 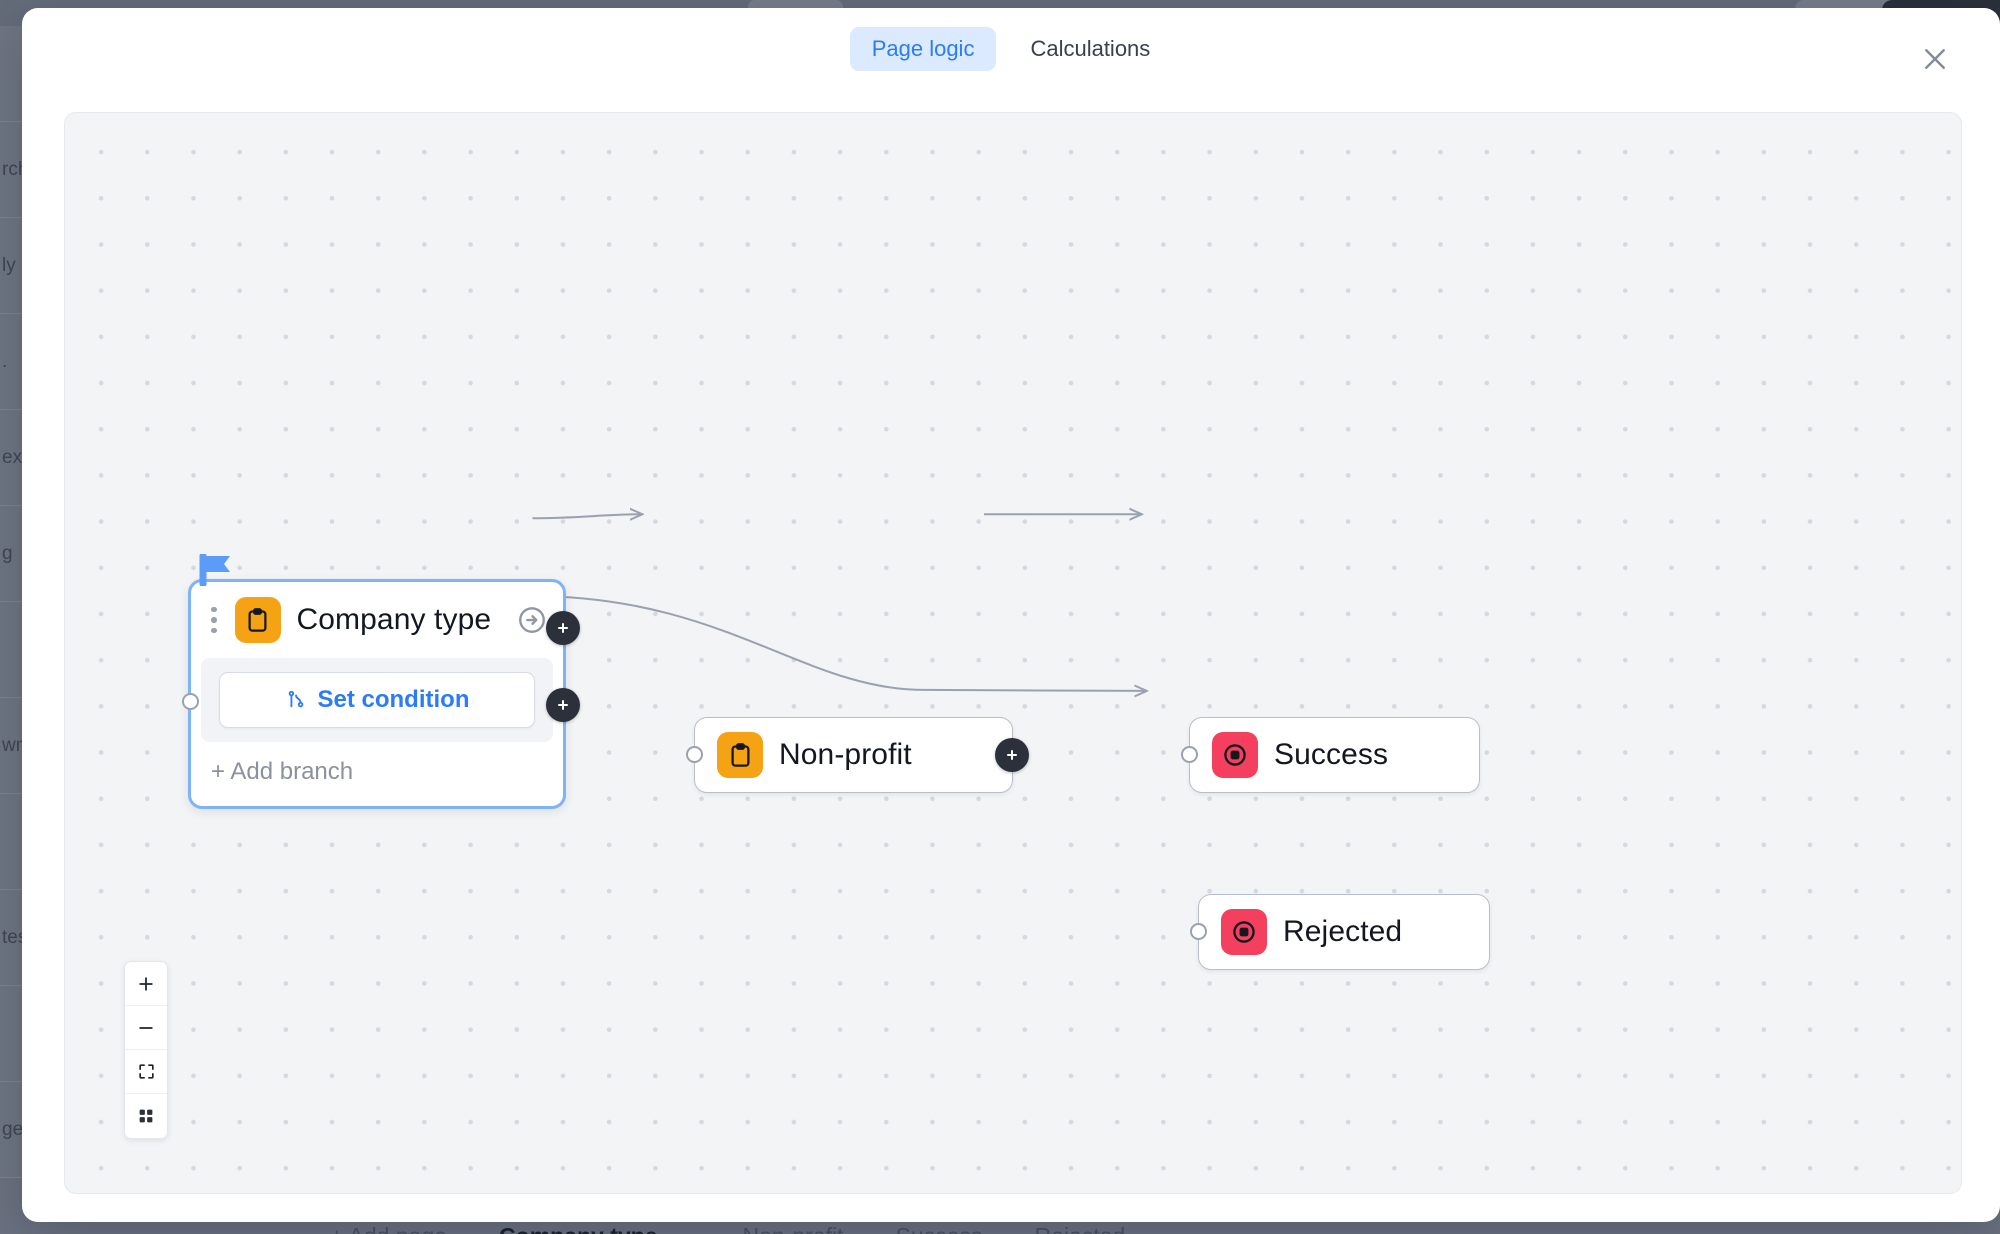 What do you see at coordinates (923, 49) in the screenshot?
I see `tab-page-logic: Page logic` at bounding box center [923, 49].